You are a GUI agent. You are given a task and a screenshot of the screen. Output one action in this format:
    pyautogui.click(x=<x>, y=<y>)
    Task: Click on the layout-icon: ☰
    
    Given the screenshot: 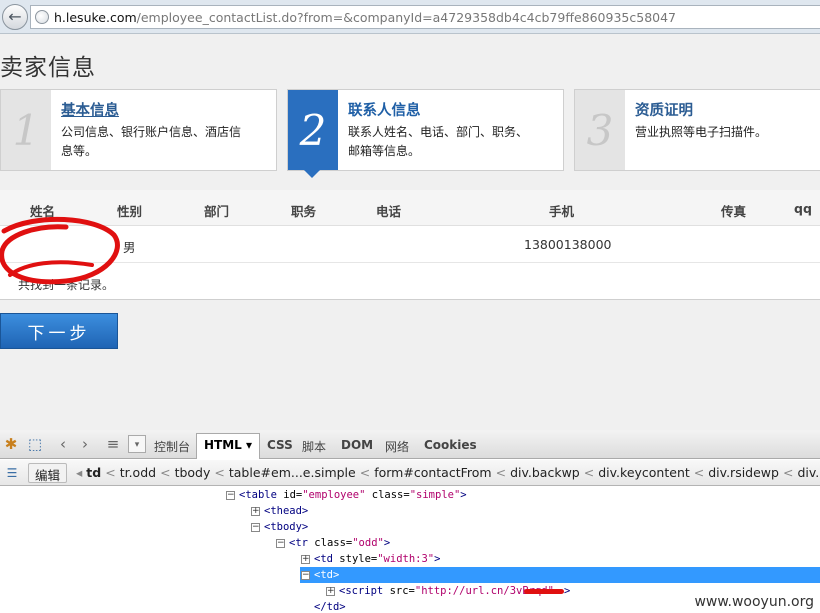 What is the action you would take?
    pyautogui.click(x=12, y=473)
    